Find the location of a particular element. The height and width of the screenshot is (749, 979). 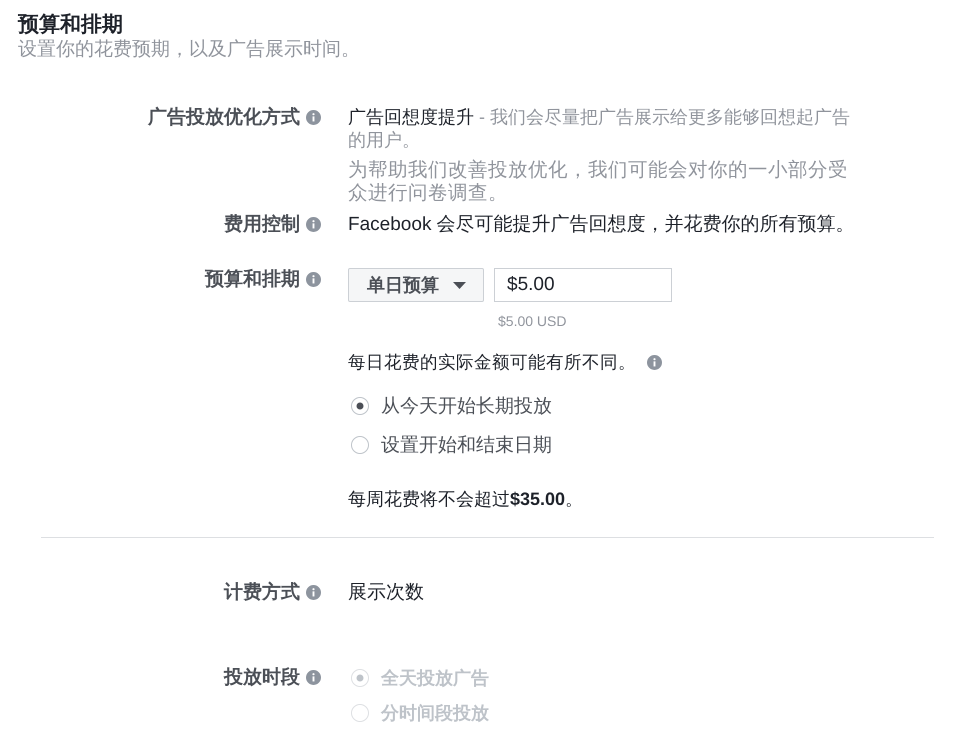

survey-note: 为帮助我们改善投放优化，我们可能会对你的一小部分受众进行问卷调查。 is located at coordinates (598, 182).